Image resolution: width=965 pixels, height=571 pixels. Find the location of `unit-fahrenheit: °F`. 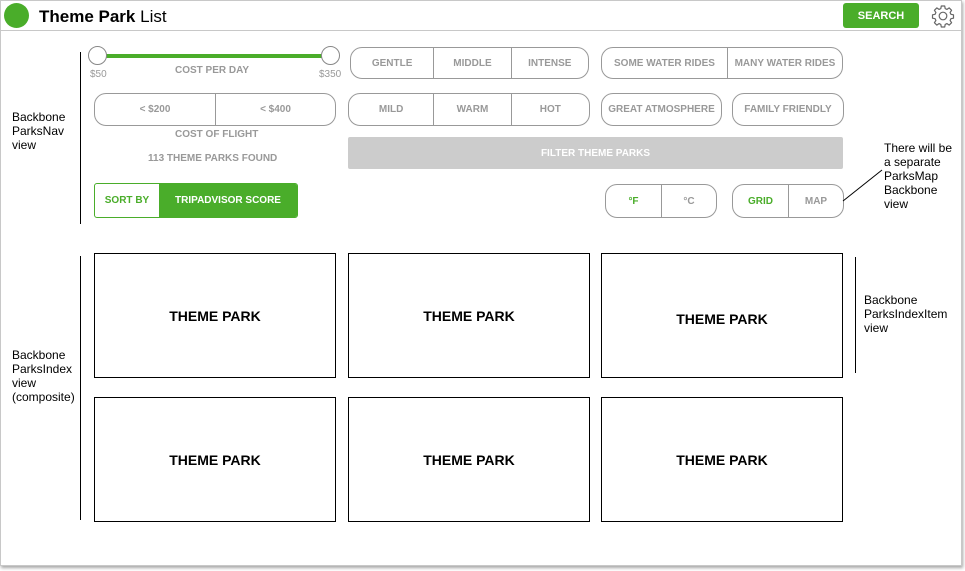

unit-fahrenheit: °F is located at coordinates (633, 201).